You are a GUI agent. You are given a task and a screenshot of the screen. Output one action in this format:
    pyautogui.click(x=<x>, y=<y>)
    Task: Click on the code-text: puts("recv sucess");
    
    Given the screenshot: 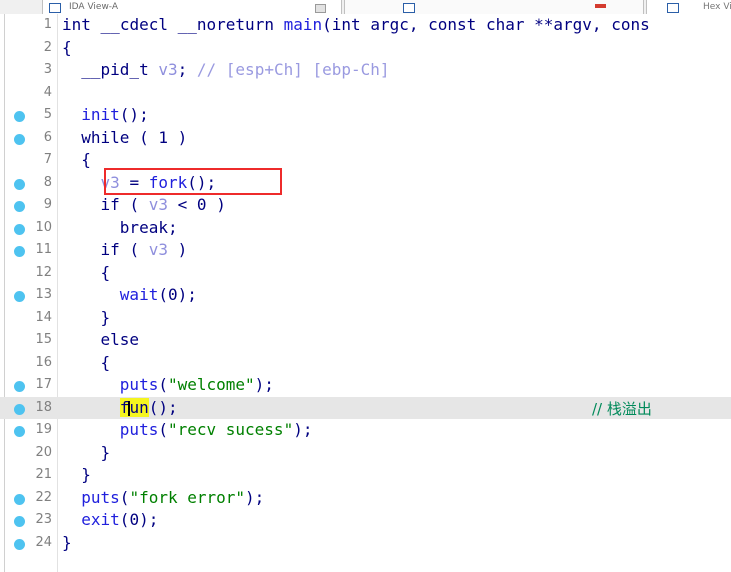 What is the action you would take?
    pyautogui.click(x=187, y=429)
    